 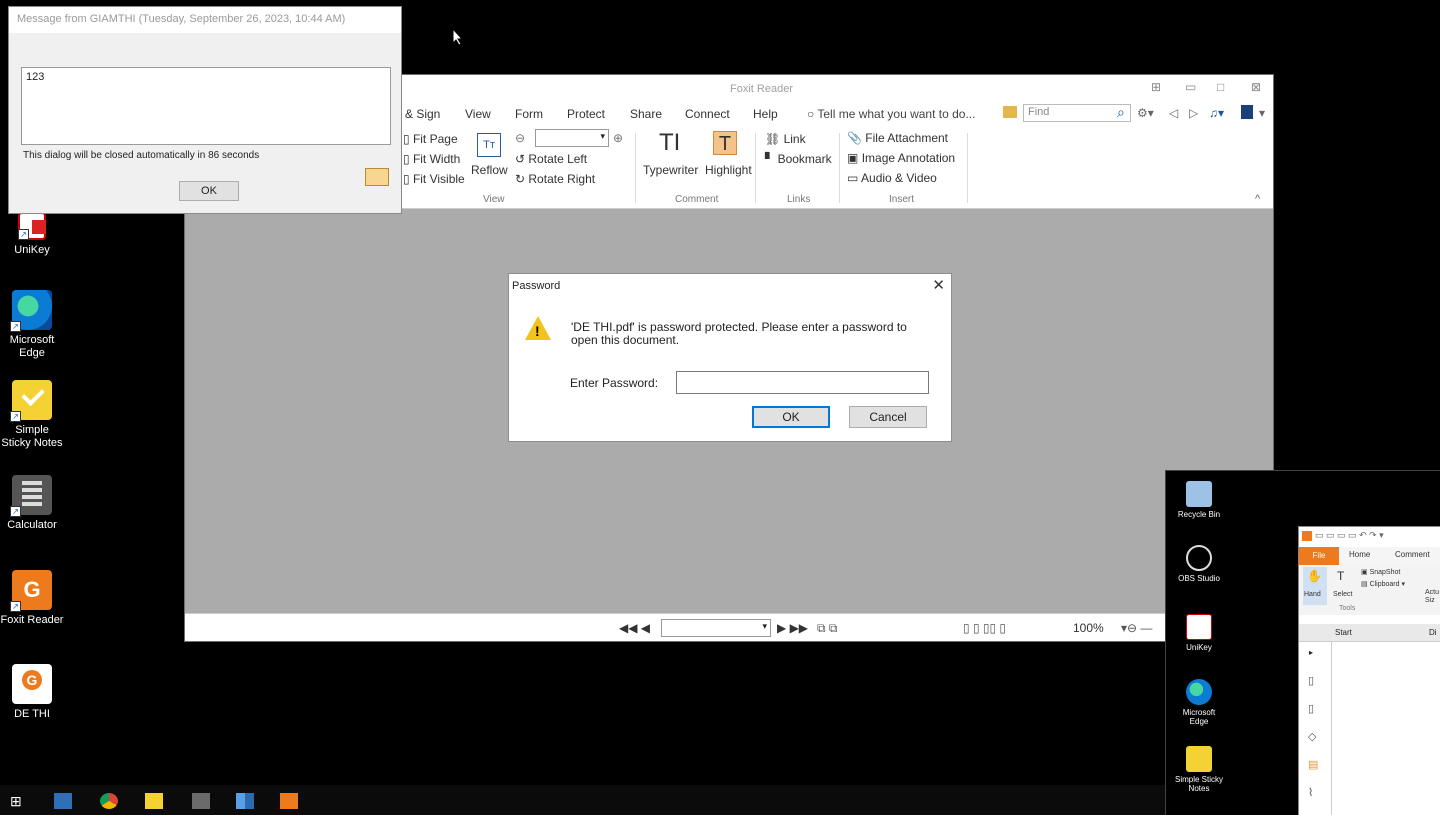 What do you see at coordinates (1010, 112) in the screenshot?
I see `folder-icon` at bounding box center [1010, 112].